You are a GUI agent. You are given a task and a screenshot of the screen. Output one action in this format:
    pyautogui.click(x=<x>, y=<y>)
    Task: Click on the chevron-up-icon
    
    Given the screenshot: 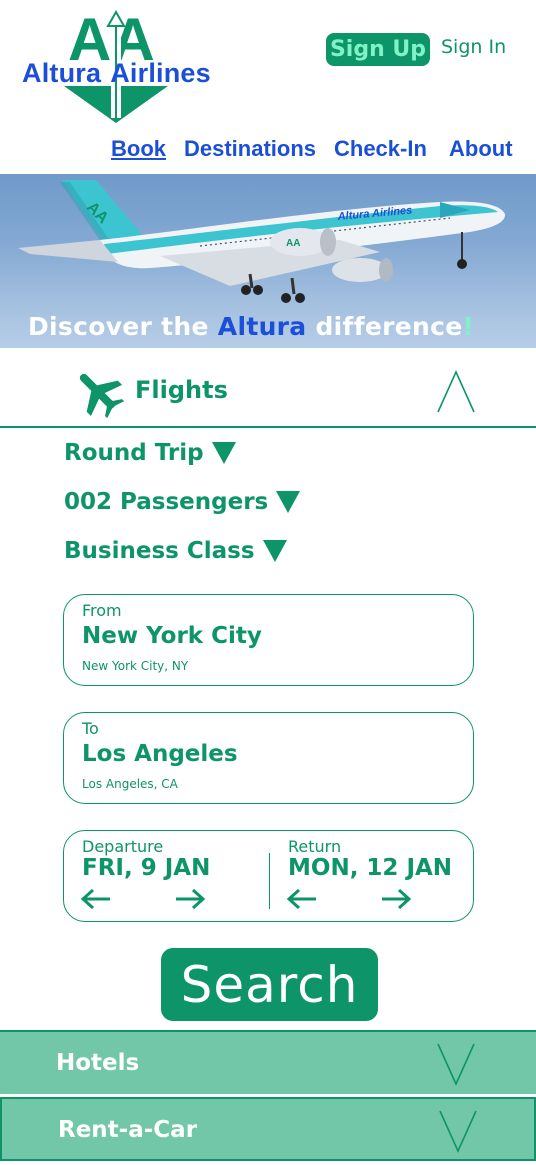 What is the action you would take?
    pyautogui.click(x=456, y=392)
    